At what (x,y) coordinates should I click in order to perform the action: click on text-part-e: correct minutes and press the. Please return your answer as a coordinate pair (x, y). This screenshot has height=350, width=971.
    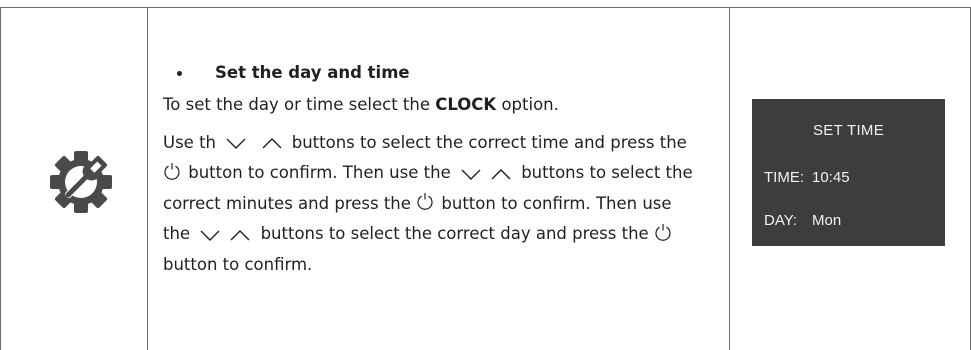
    Looking at the image, I should click on (290, 203).